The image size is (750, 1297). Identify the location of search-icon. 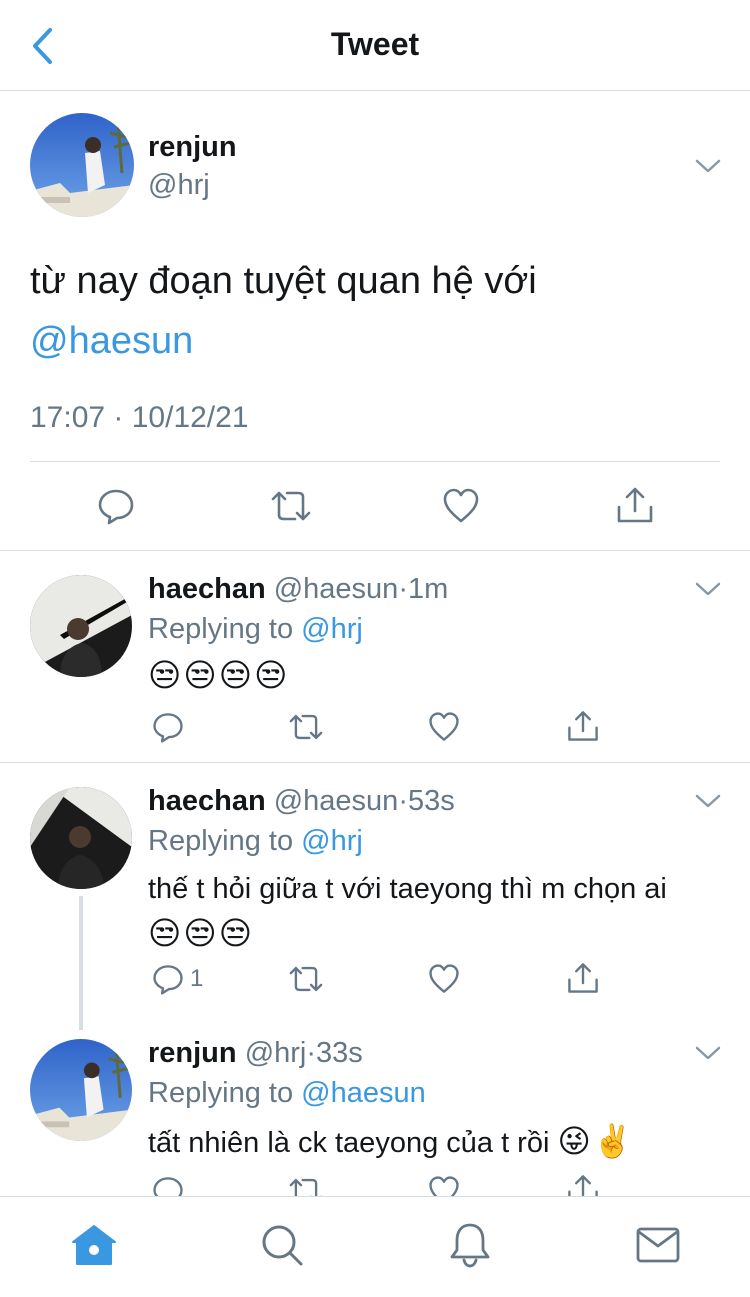
(282, 1245).